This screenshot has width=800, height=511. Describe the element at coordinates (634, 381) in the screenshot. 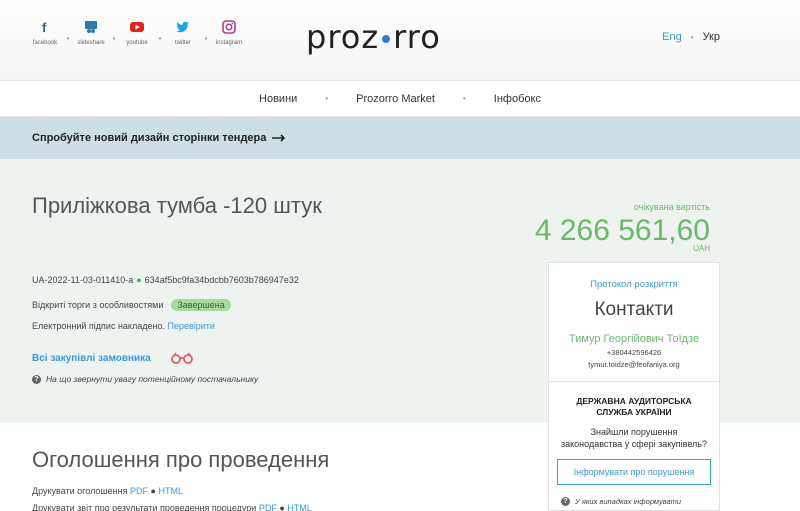

I see `divider` at that location.